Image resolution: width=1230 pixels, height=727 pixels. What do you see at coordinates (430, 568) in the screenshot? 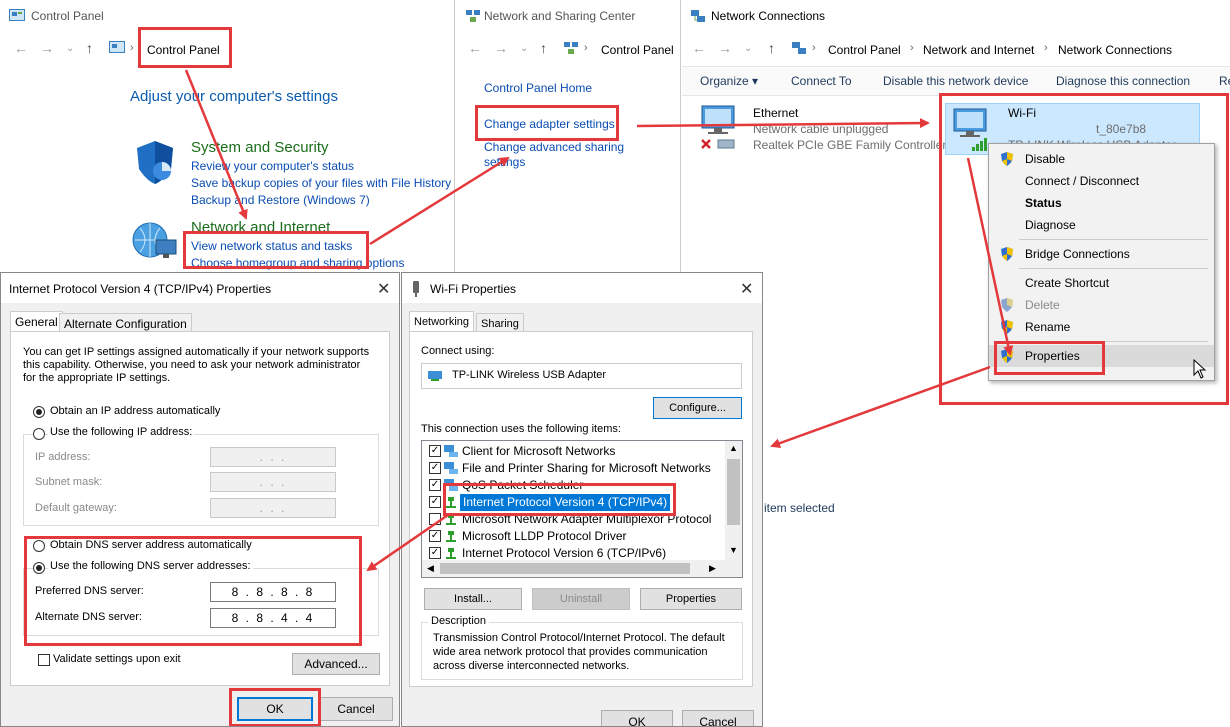
I see `scroll-left-icon: ◀` at bounding box center [430, 568].